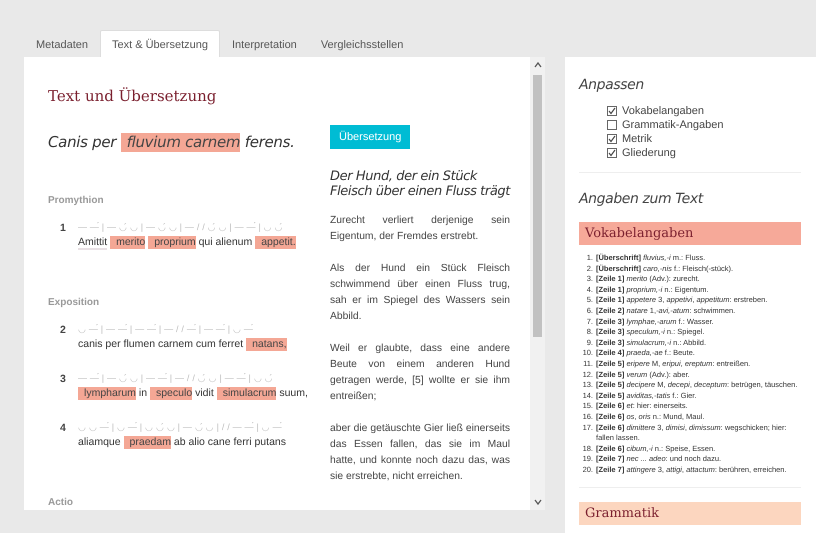 The image size is (816, 533). I want to click on tab: Vergleichsstellen, so click(362, 43).